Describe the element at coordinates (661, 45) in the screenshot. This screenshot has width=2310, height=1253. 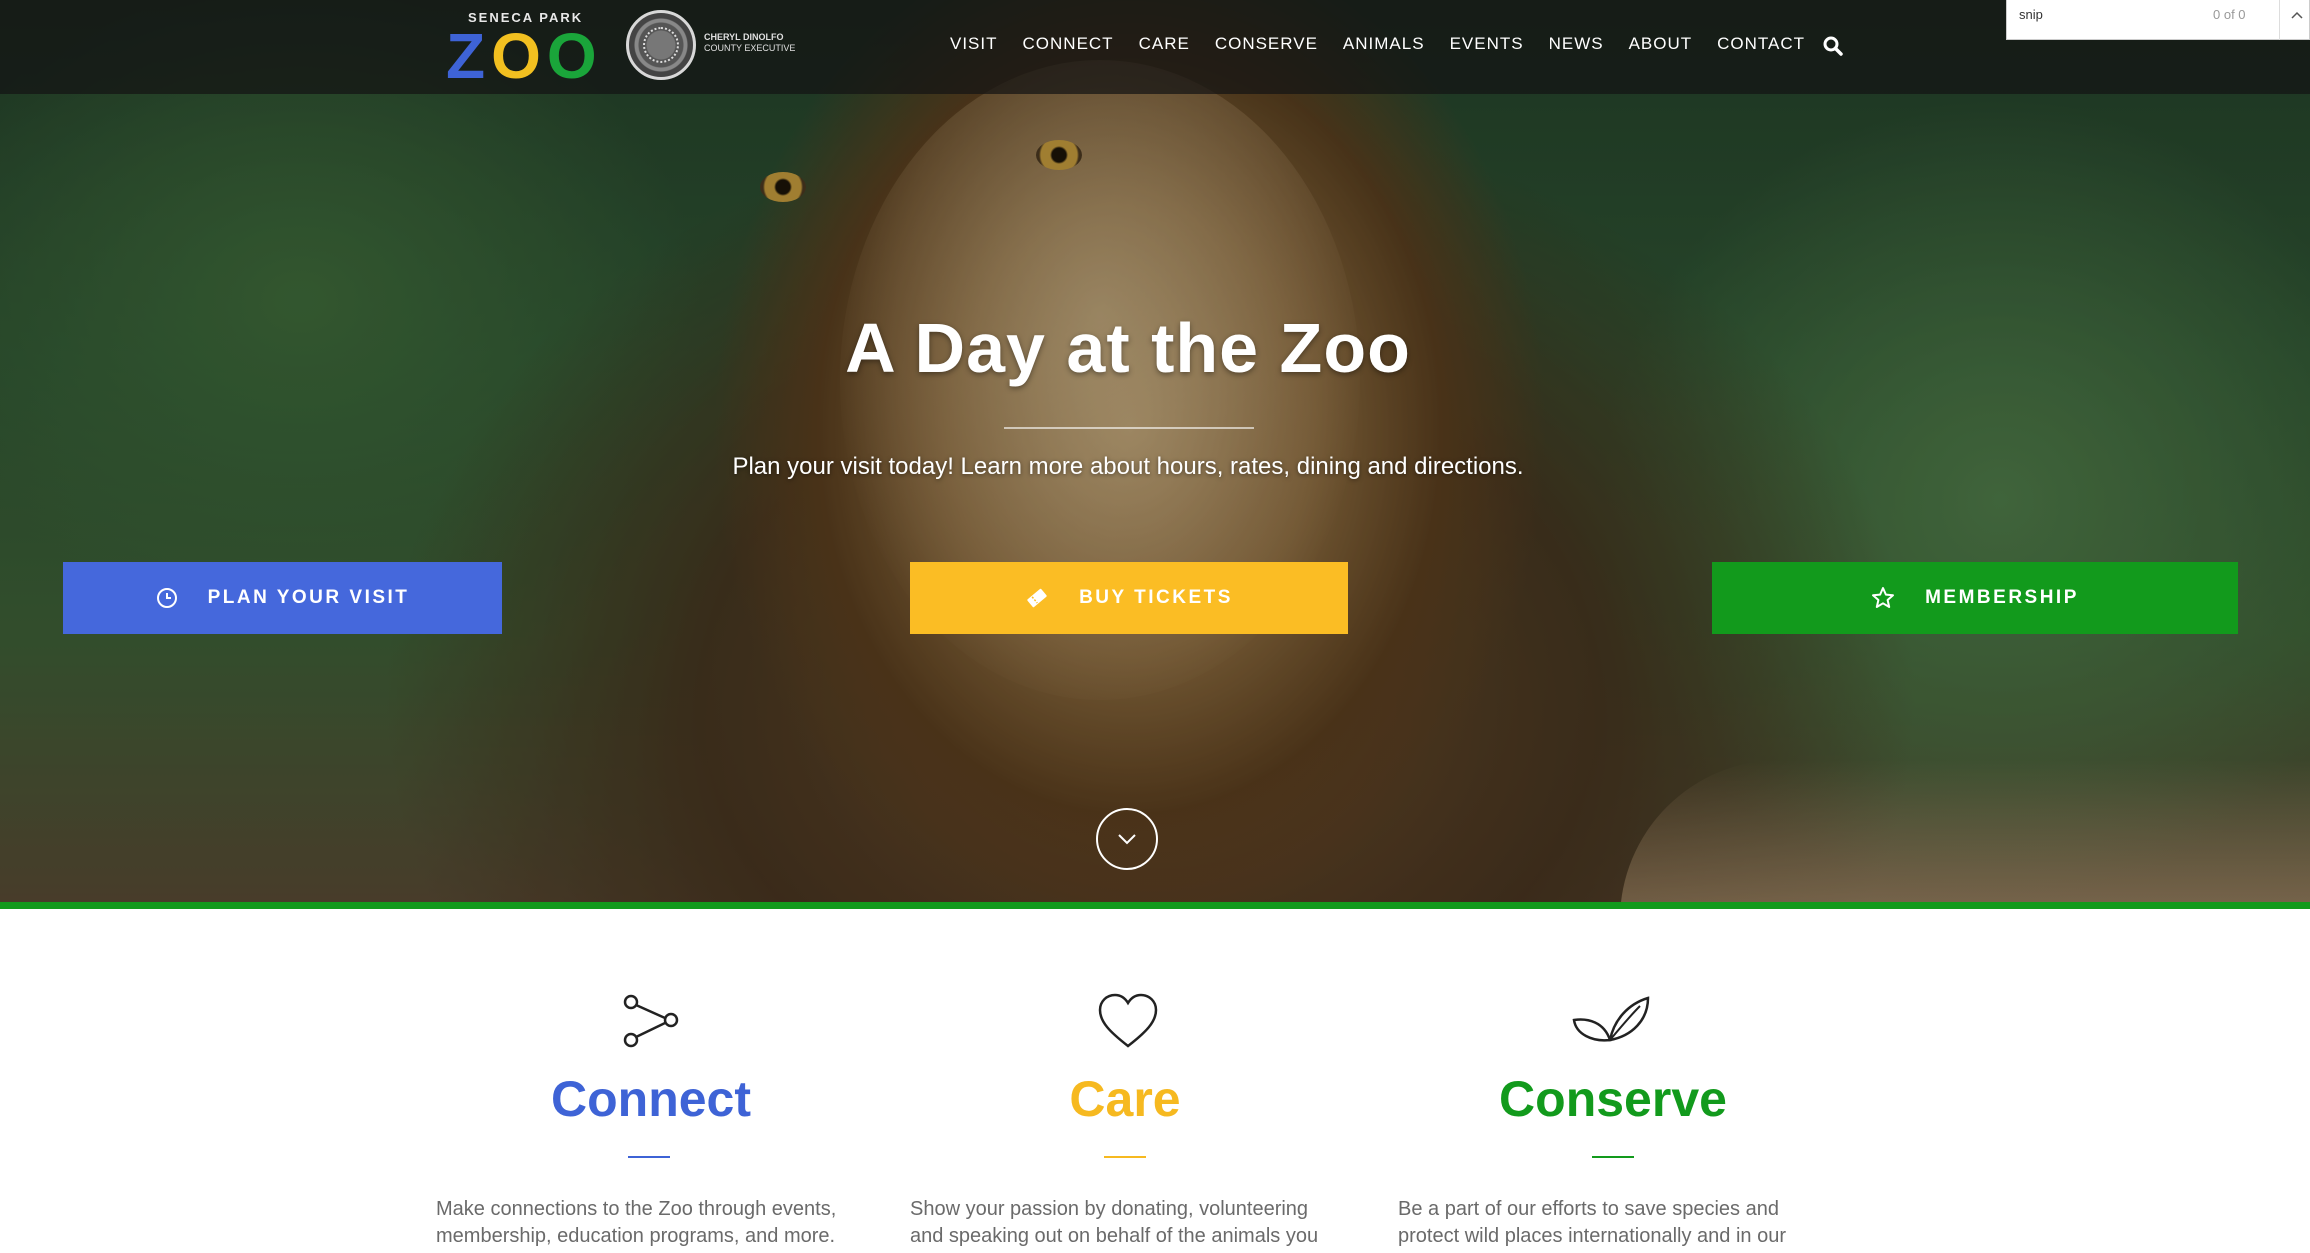
I see `county-seal-icon` at that location.